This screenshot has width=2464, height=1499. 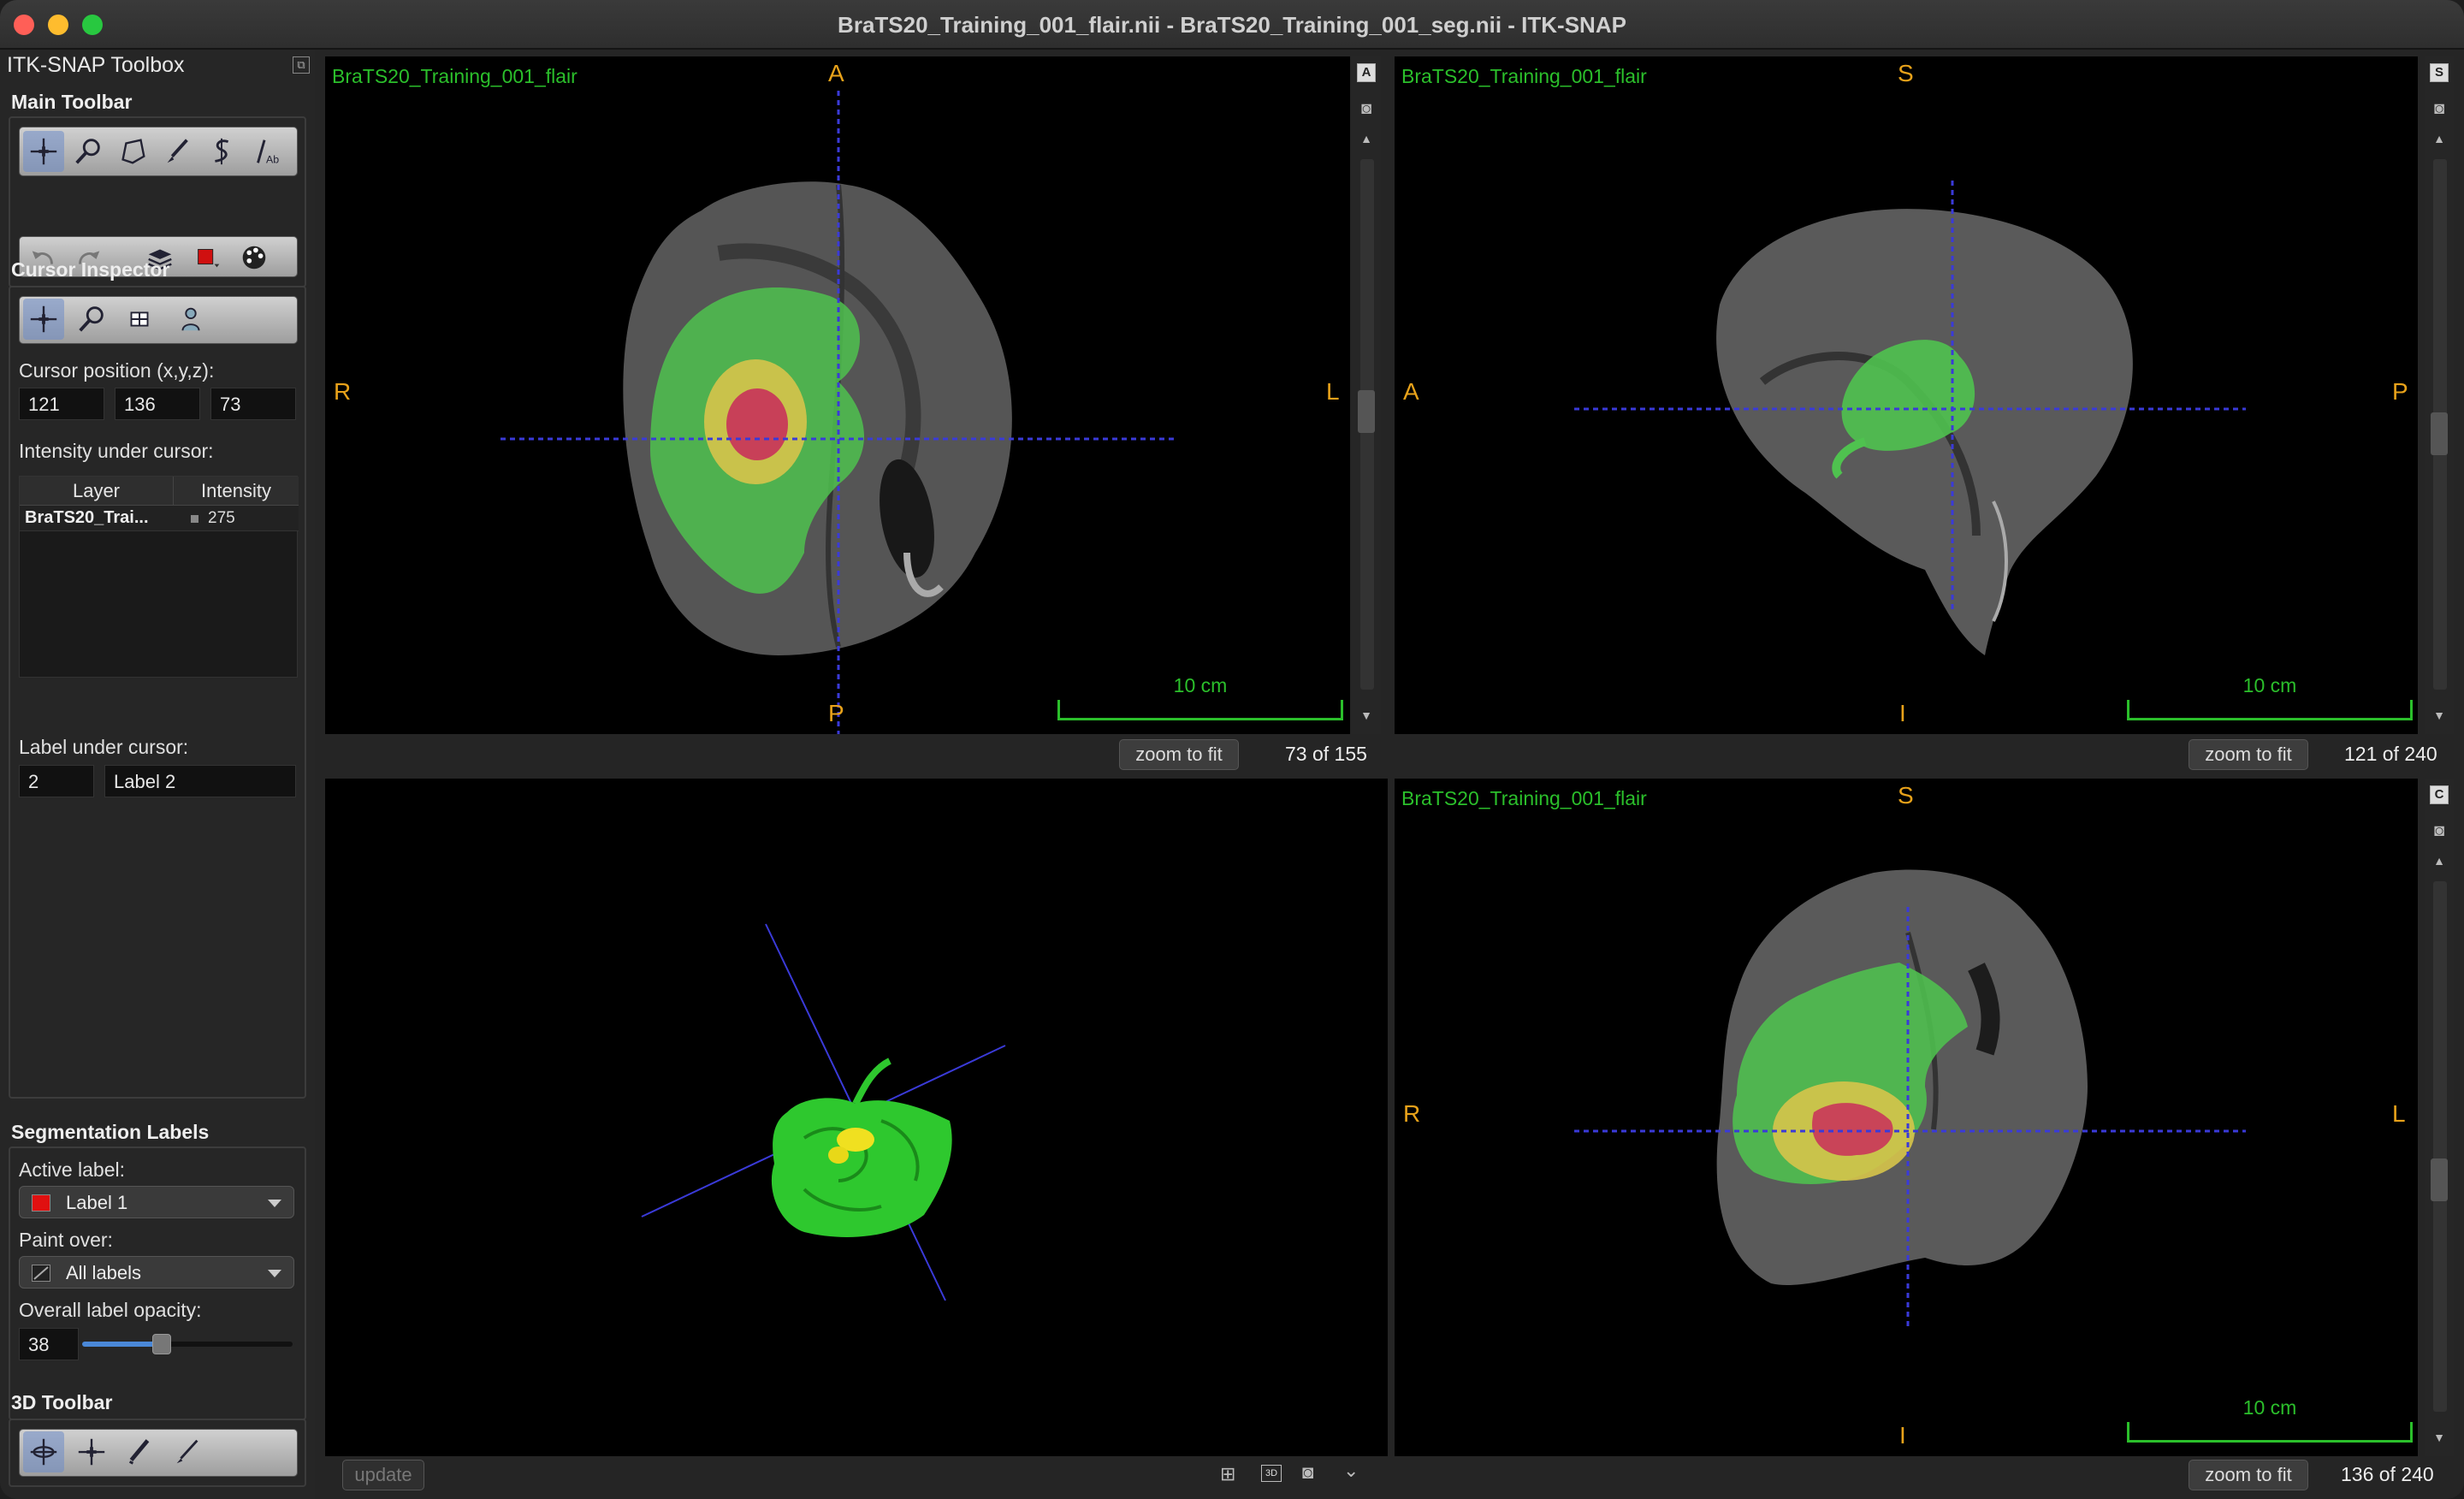 What do you see at coordinates (2439, 794) in the screenshot?
I see `coronal-layout-button: C` at bounding box center [2439, 794].